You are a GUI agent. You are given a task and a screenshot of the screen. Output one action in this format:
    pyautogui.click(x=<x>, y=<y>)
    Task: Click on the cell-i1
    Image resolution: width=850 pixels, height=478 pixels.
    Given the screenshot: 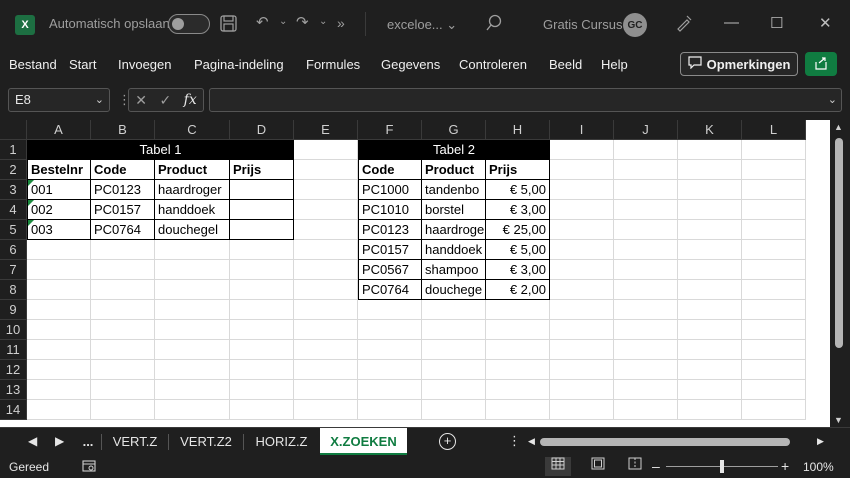 What is the action you would take?
    pyautogui.click(x=582, y=150)
    